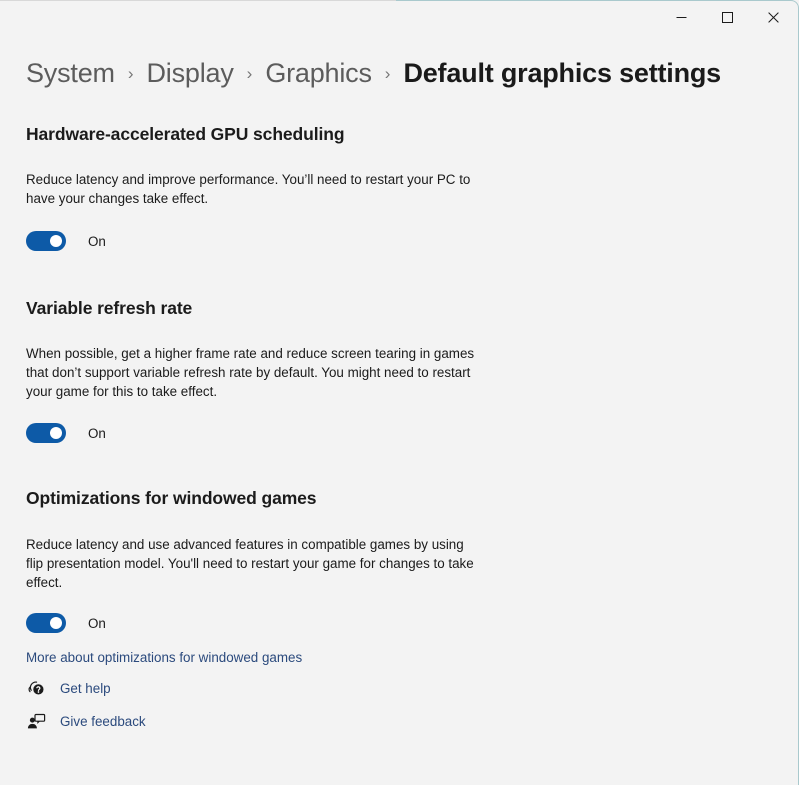 The width and height of the screenshot is (799, 785). Describe the element at coordinates (190, 73) in the screenshot. I see `breadcrumb-item-display: Display` at that location.